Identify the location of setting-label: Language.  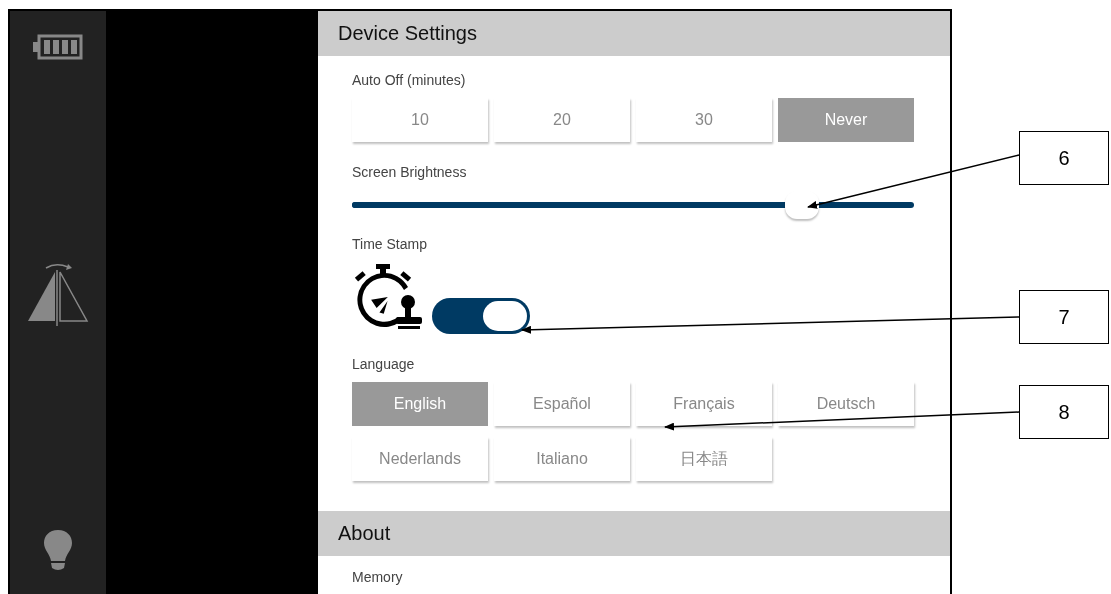
(384, 364).